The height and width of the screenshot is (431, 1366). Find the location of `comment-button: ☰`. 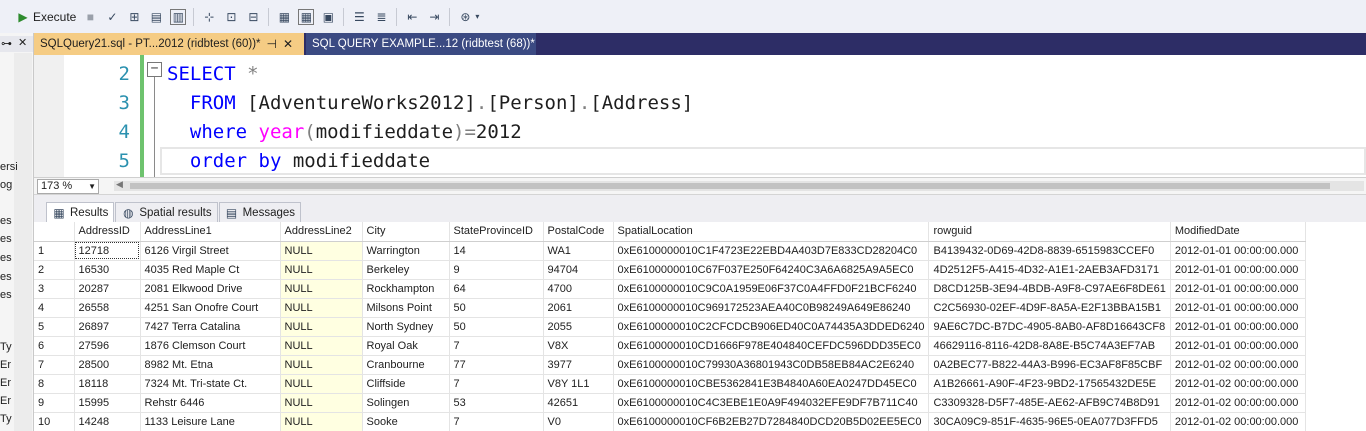

comment-button: ☰ is located at coordinates (359, 17).